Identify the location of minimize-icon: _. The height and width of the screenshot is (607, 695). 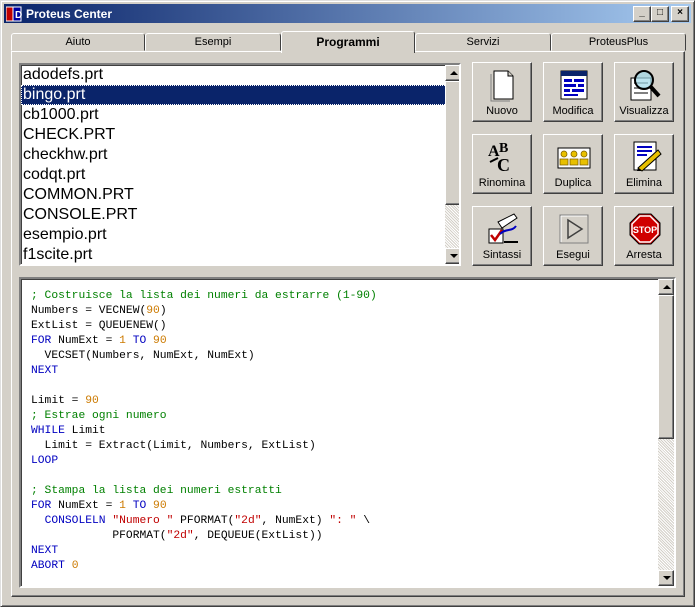
(642, 12).